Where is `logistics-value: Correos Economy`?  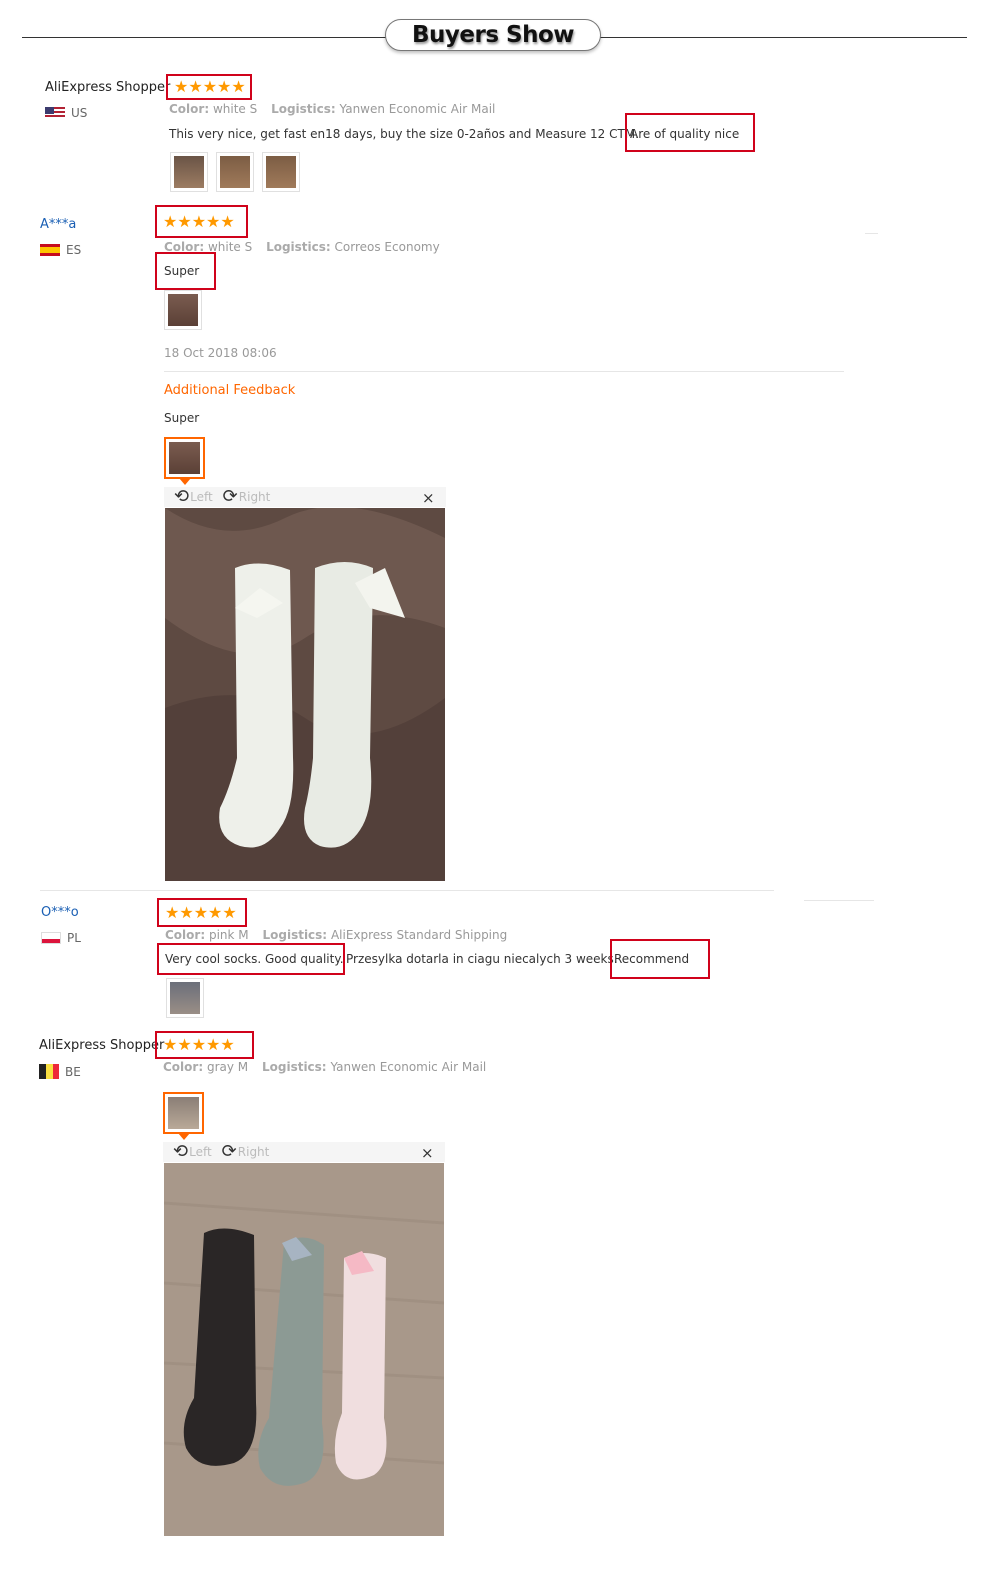
logistics-value: Correos Economy is located at coordinates (387, 247).